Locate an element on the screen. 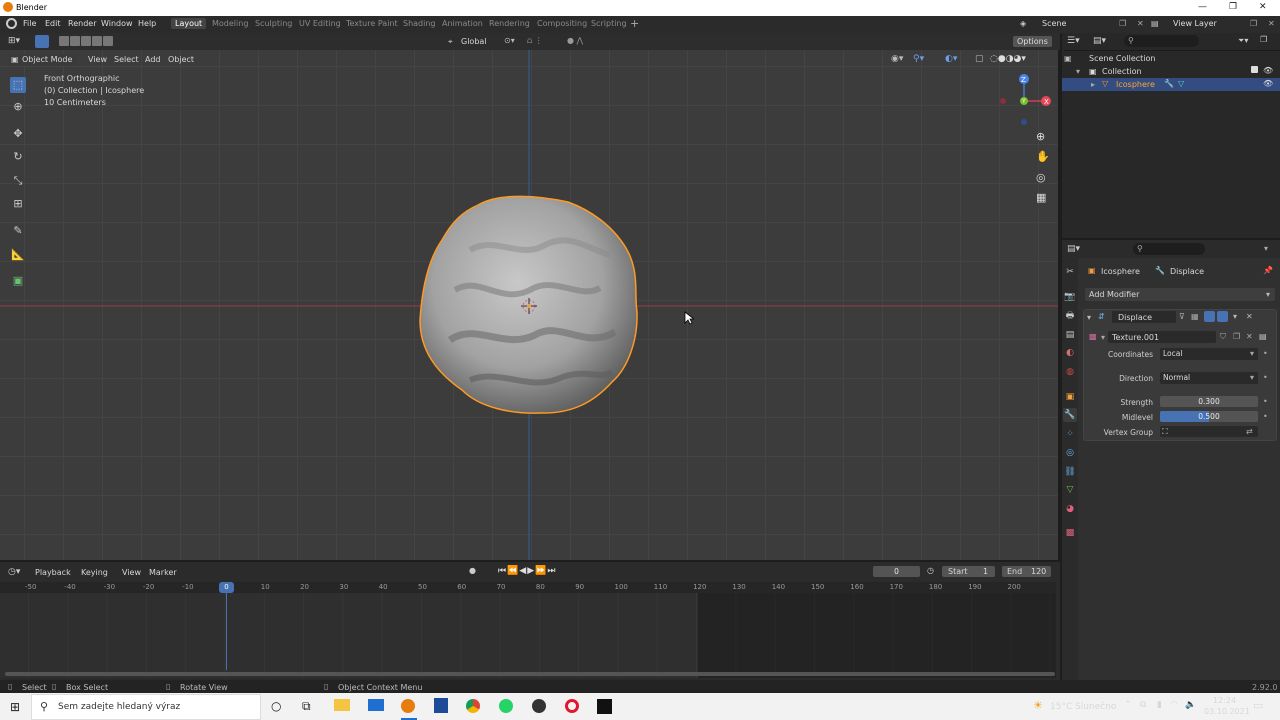  texture-properties-icon: ▤ is located at coordinates (1263, 336).